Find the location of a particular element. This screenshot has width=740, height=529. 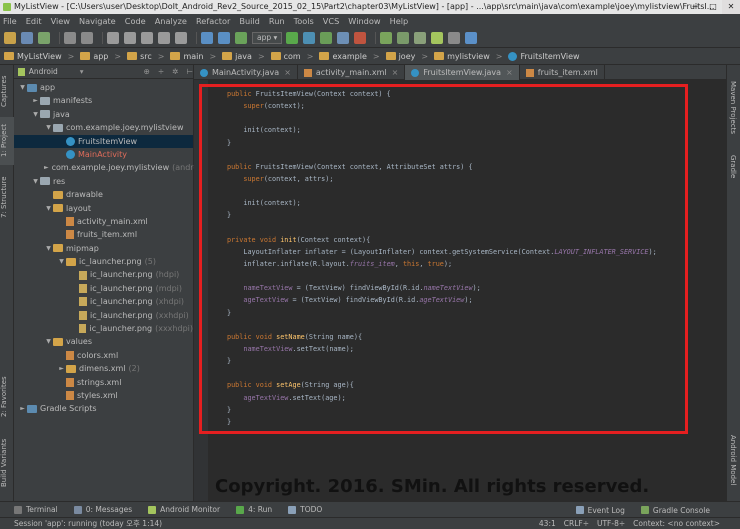

close-button: ✕ is located at coordinates (731, 7).